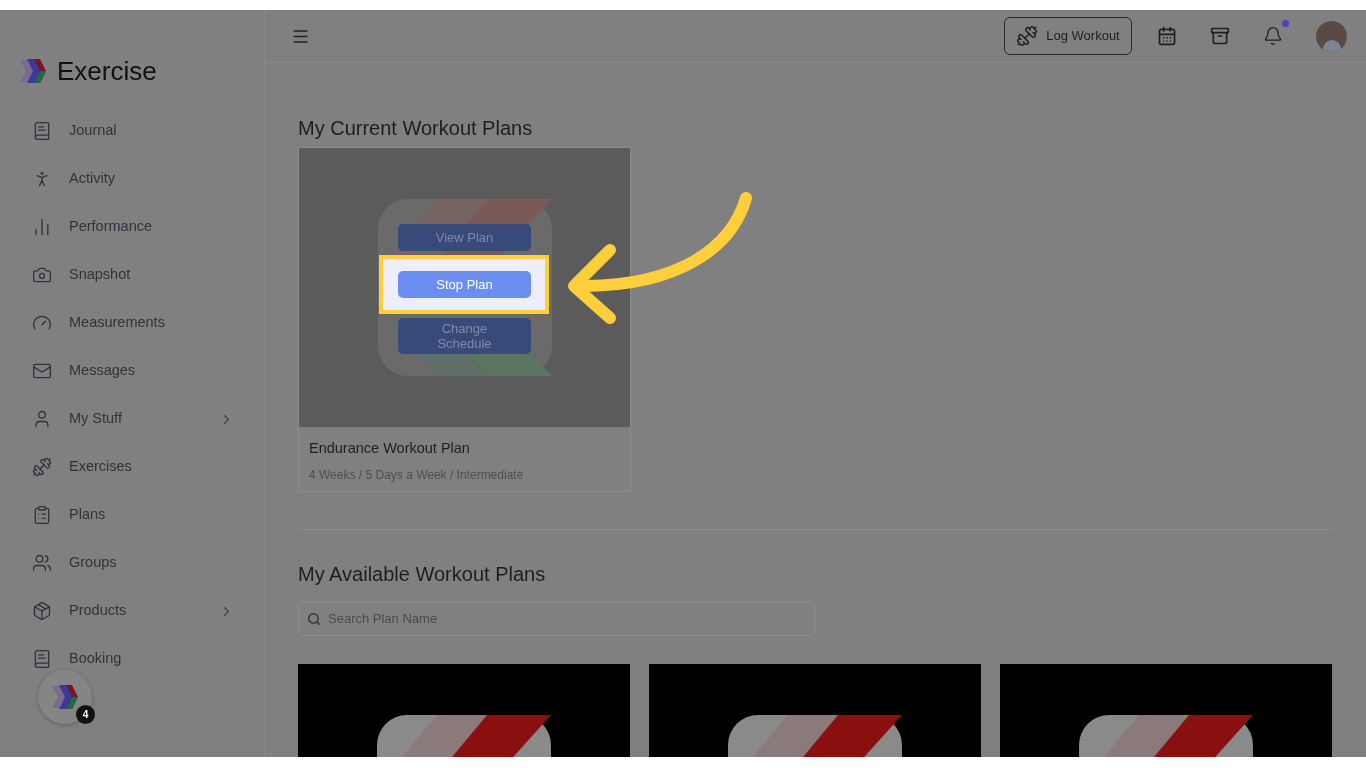  What do you see at coordinates (132, 371) in the screenshot?
I see `sidebar-item: Messages` at bounding box center [132, 371].